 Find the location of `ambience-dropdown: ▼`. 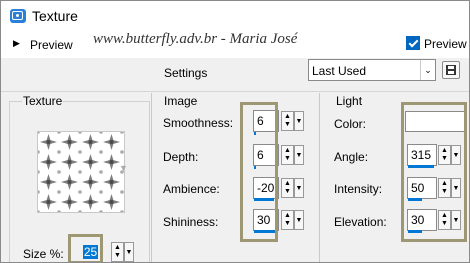

ambience-dropdown: ▼ is located at coordinates (299, 188).